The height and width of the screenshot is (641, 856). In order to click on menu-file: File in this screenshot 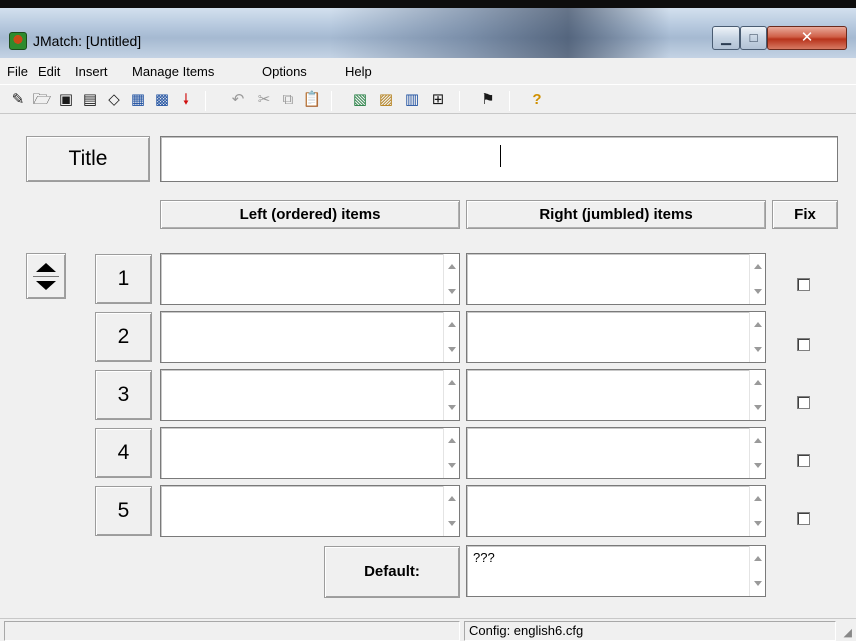, I will do `click(17, 71)`.